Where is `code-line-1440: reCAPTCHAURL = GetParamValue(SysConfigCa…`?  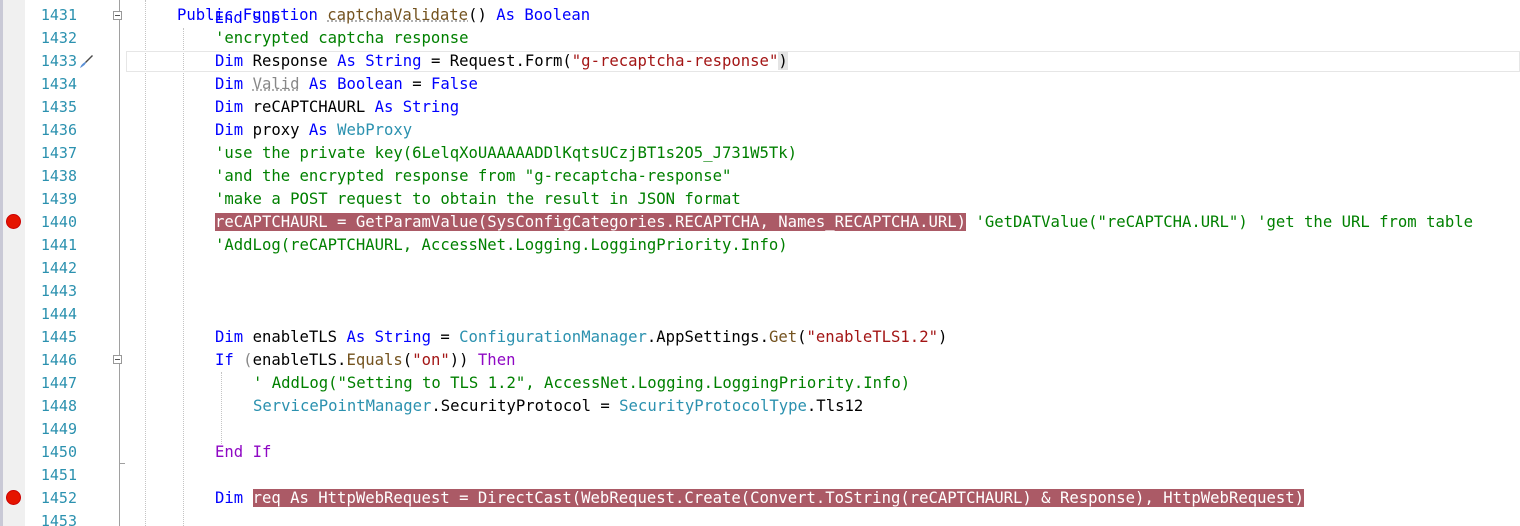 code-line-1440: reCAPTCHAURL = GetParamValue(SysConfigCa… is located at coordinates (844, 222).